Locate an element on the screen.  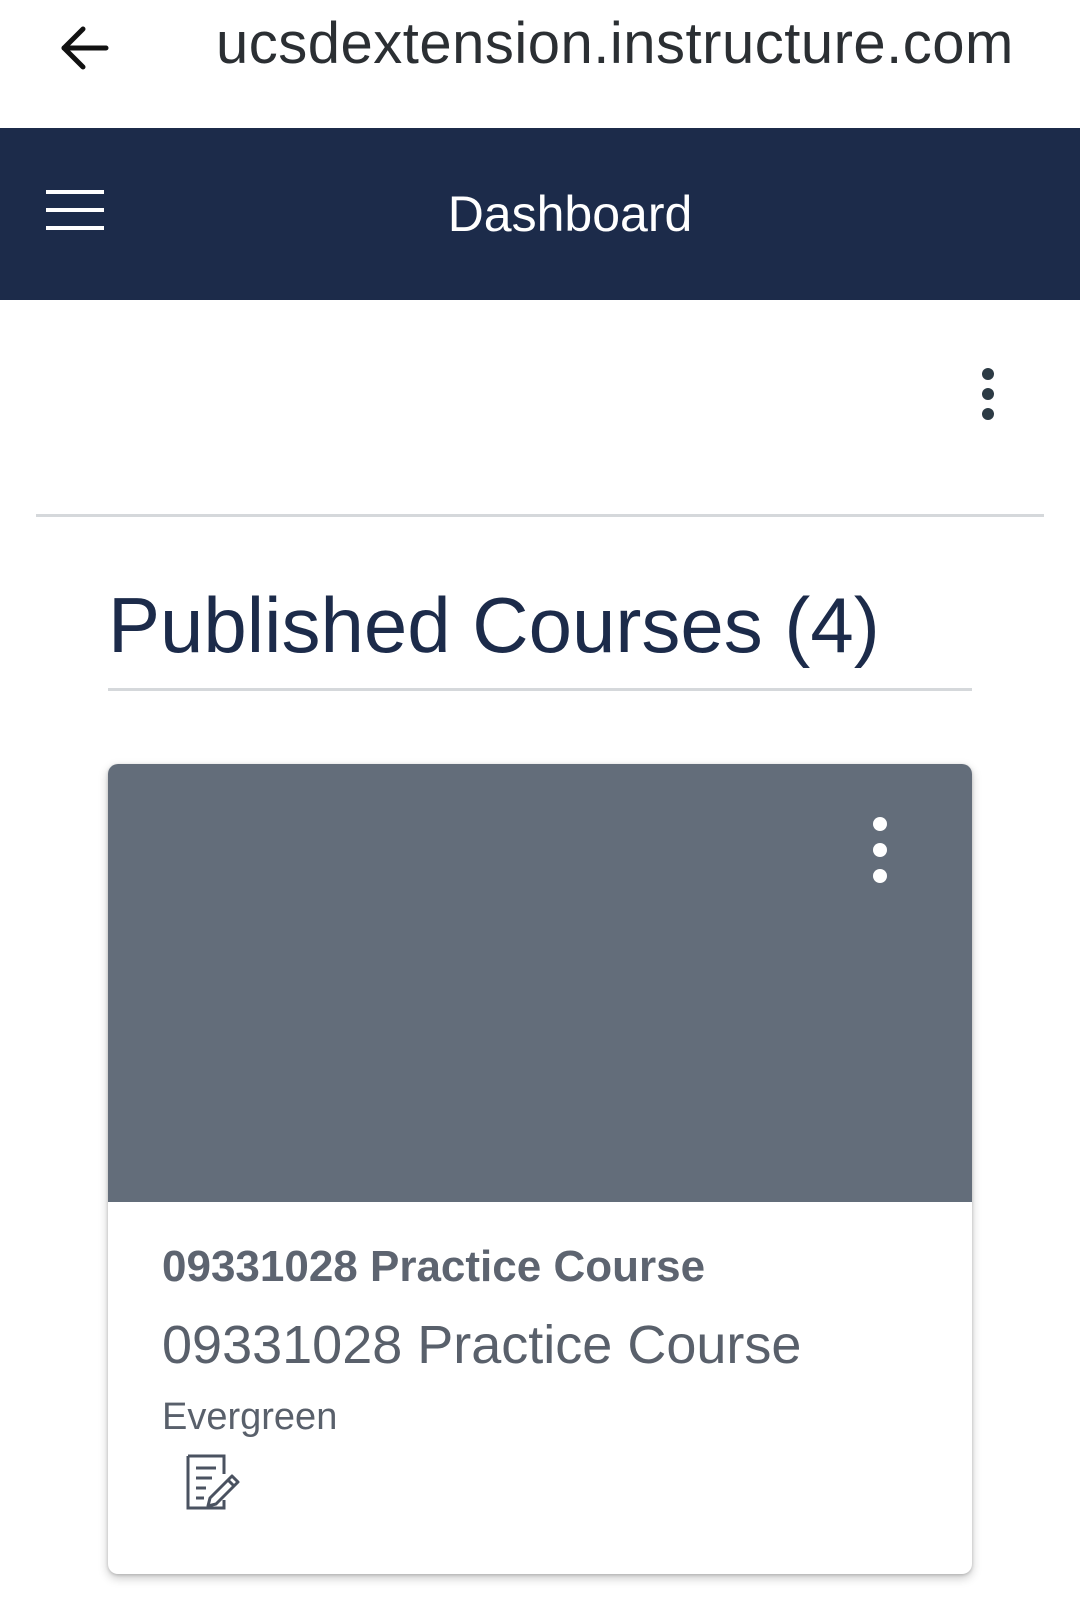
divider is located at coordinates (540, 515).